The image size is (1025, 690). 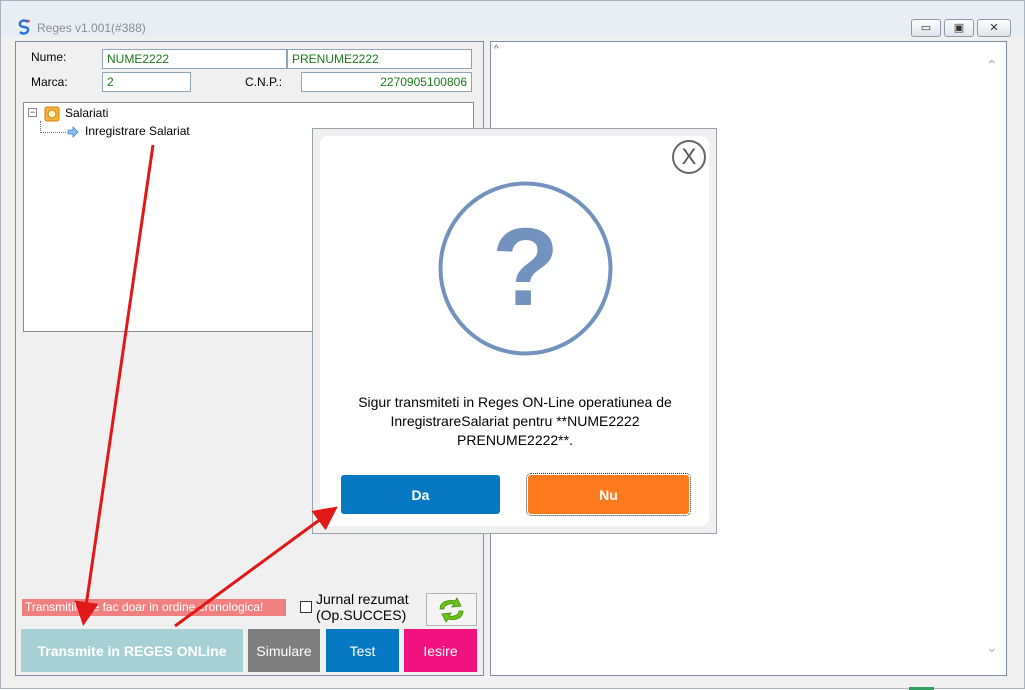 I want to click on nume-field: NUME2222, so click(x=194, y=59).